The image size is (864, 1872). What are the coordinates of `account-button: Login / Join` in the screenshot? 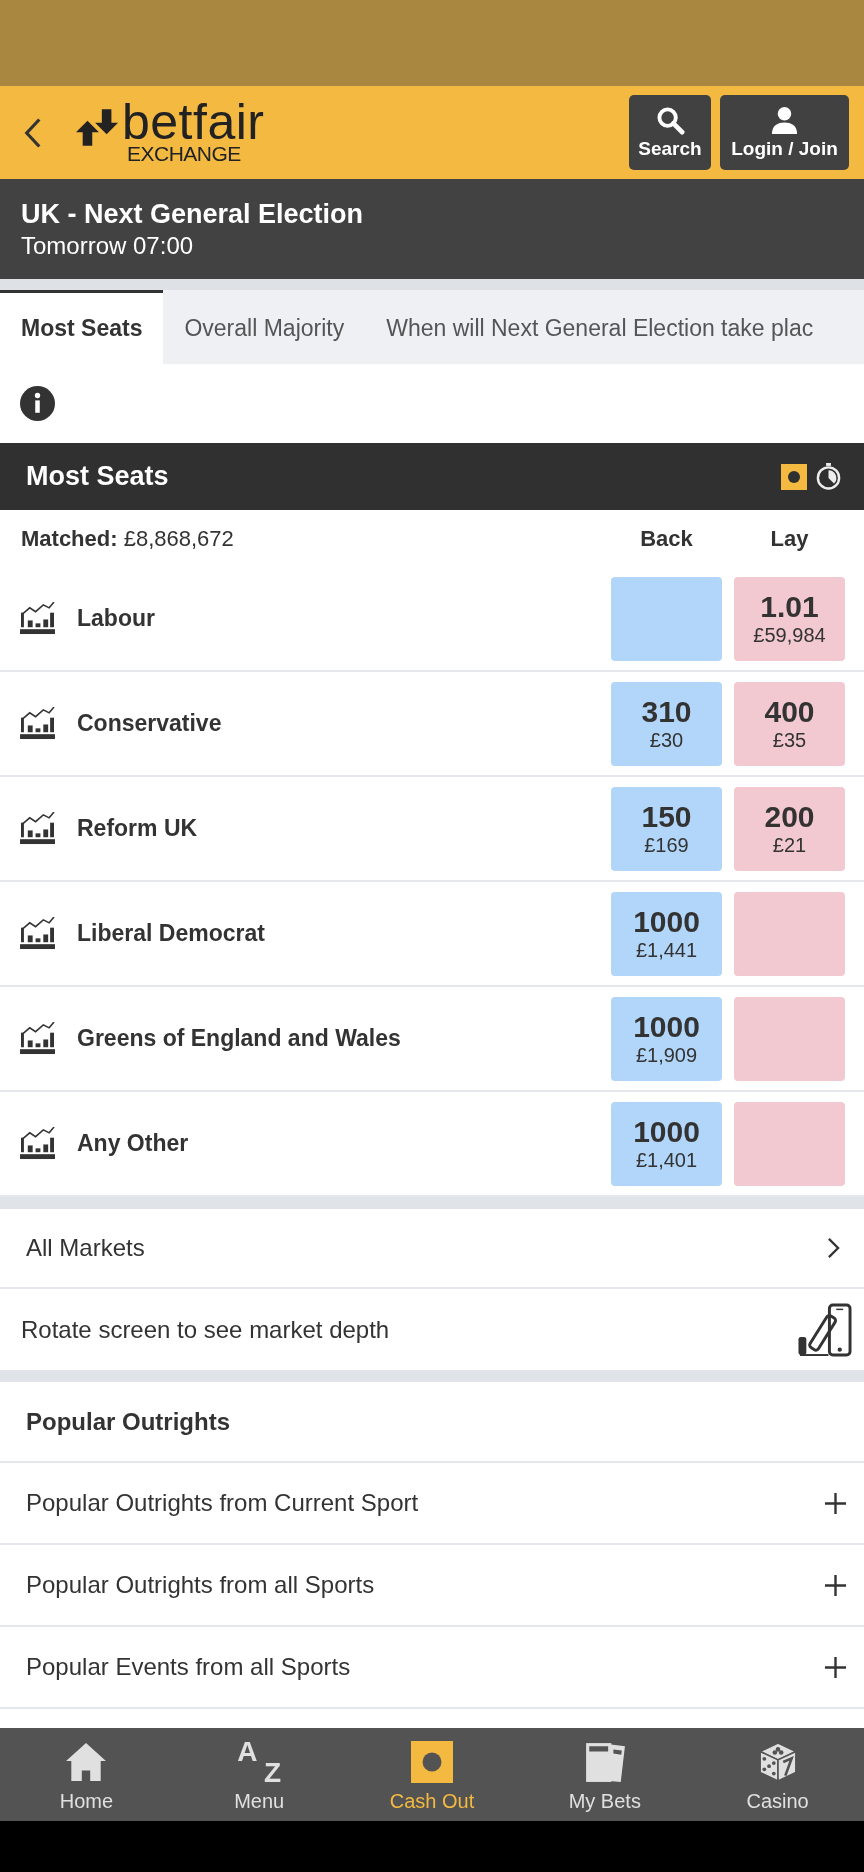 It's located at (784, 132).